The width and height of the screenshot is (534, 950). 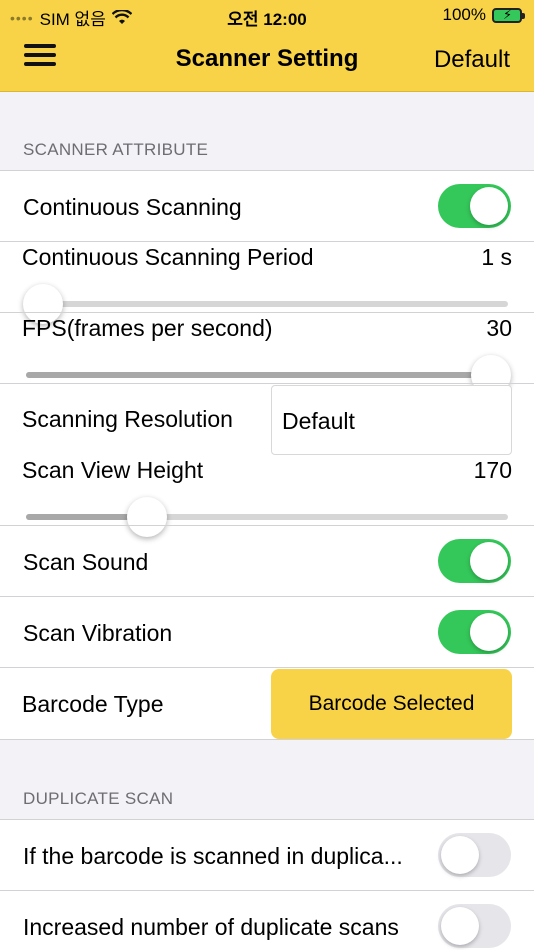 What do you see at coordinates (472, 60) in the screenshot?
I see `default-button: Default` at bounding box center [472, 60].